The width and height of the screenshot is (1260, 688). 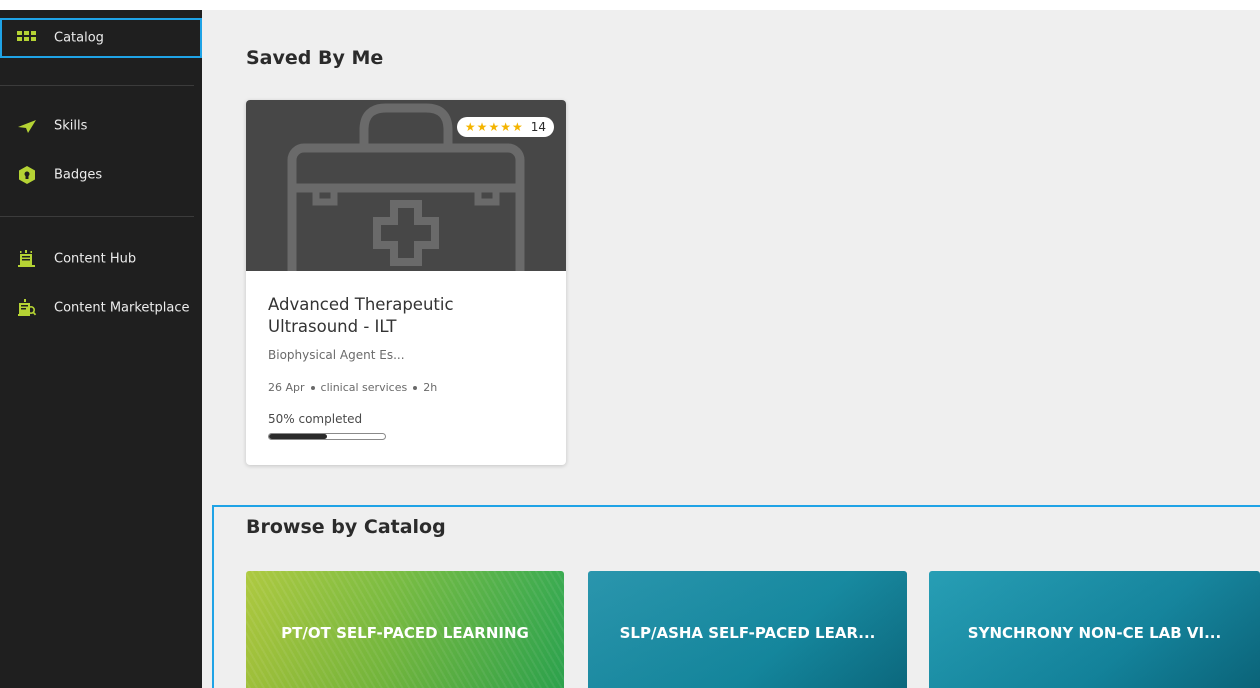 What do you see at coordinates (101, 126) in the screenshot?
I see `sidebar-item-skills: Skills` at bounding box center [101, 126].